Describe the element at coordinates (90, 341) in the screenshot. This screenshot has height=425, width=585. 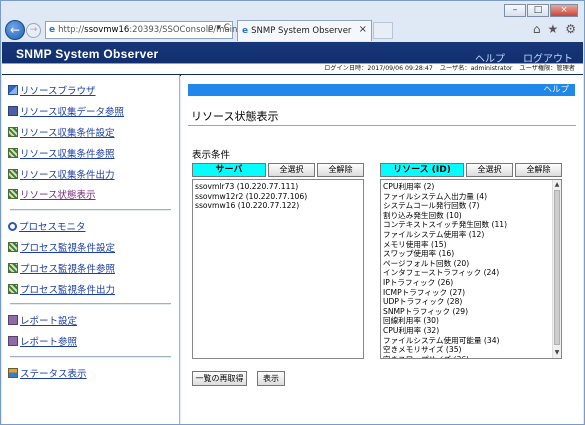
I see `sidebar-item: レポート参照` at that location.